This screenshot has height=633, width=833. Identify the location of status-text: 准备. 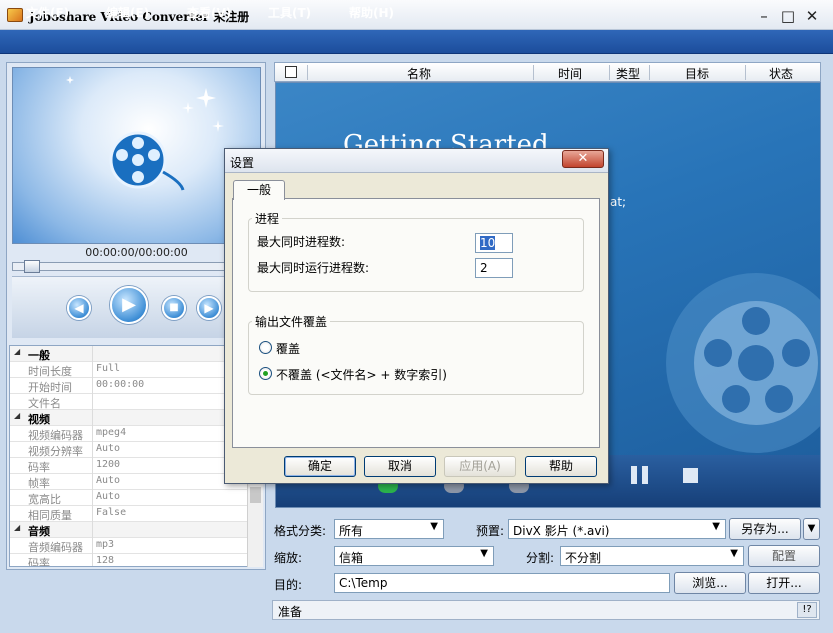
(290, 611).